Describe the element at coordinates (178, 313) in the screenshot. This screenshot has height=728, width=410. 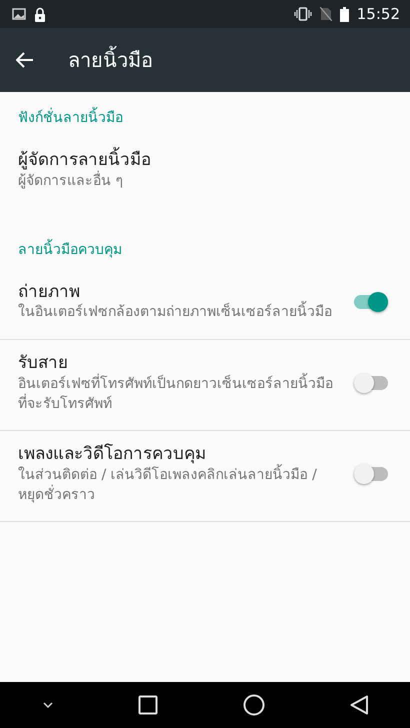
I see `setting-summary: ในอินเตอร์เฟซกล้องตามถ่ายภาพเซ็นเซอร์ลายนิ้วมือ` at that location.